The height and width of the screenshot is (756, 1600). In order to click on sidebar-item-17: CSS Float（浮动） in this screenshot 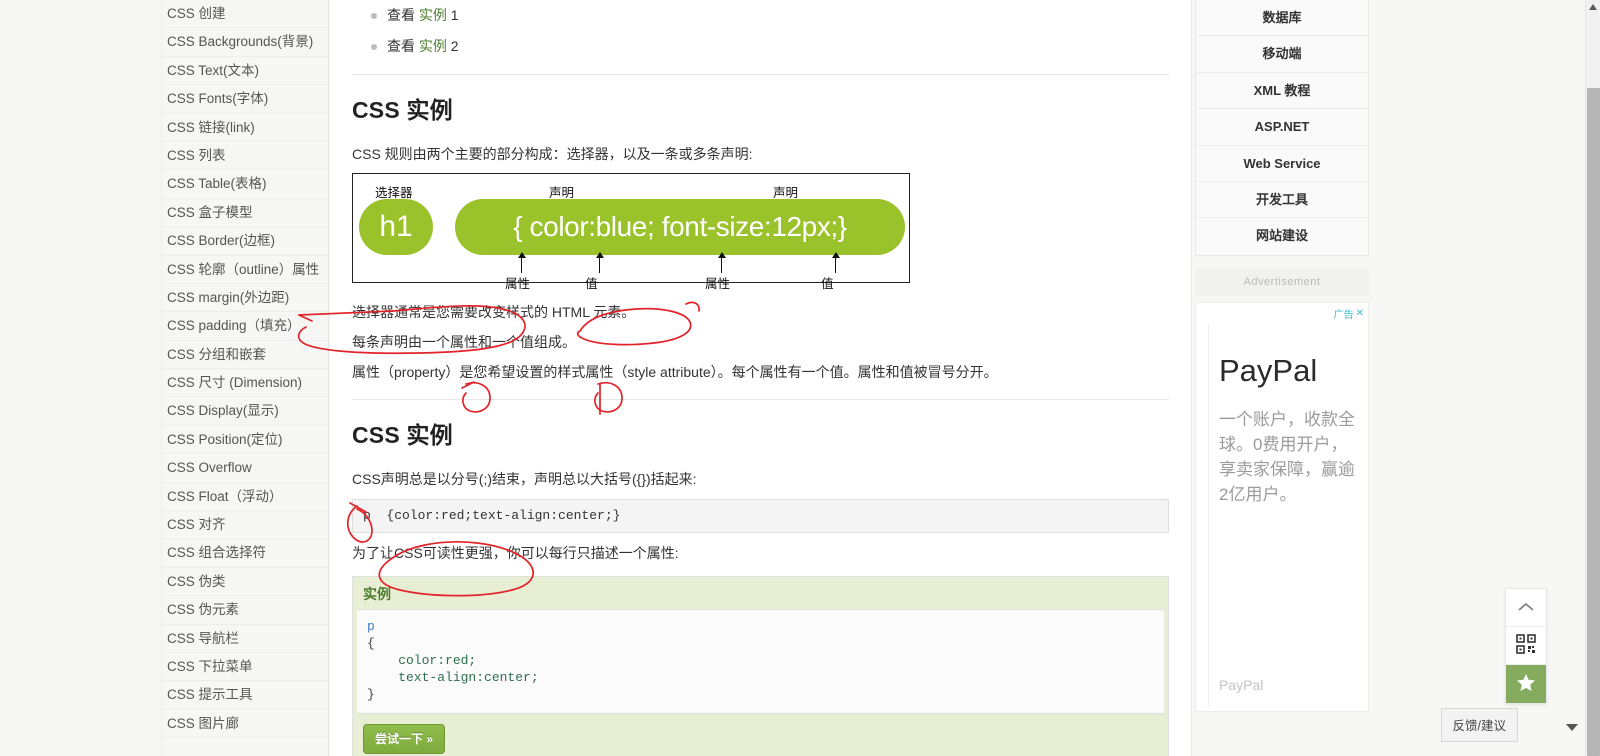, I will do `click(245, 497)`.